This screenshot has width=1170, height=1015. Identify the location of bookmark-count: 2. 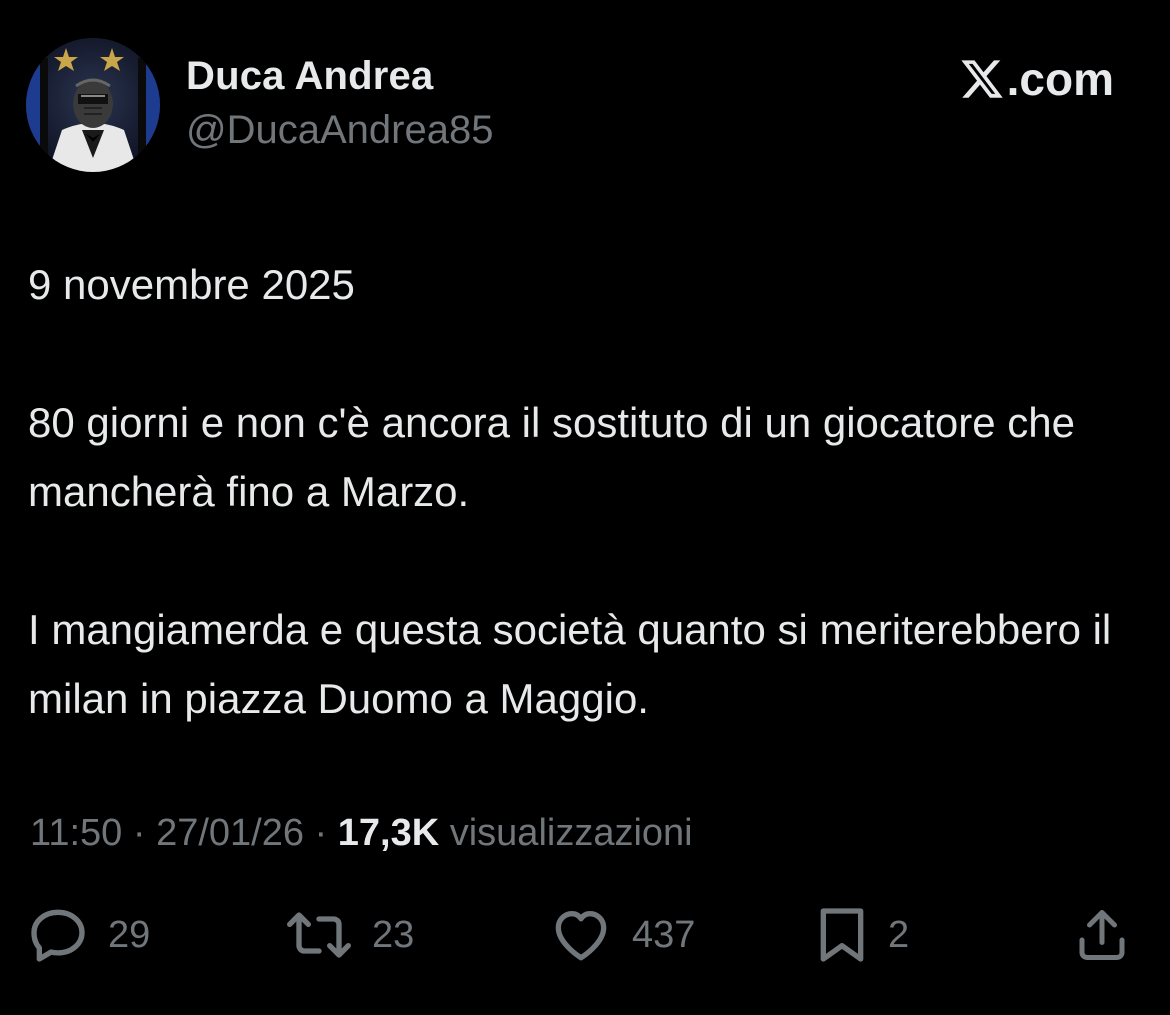
(899, 934).